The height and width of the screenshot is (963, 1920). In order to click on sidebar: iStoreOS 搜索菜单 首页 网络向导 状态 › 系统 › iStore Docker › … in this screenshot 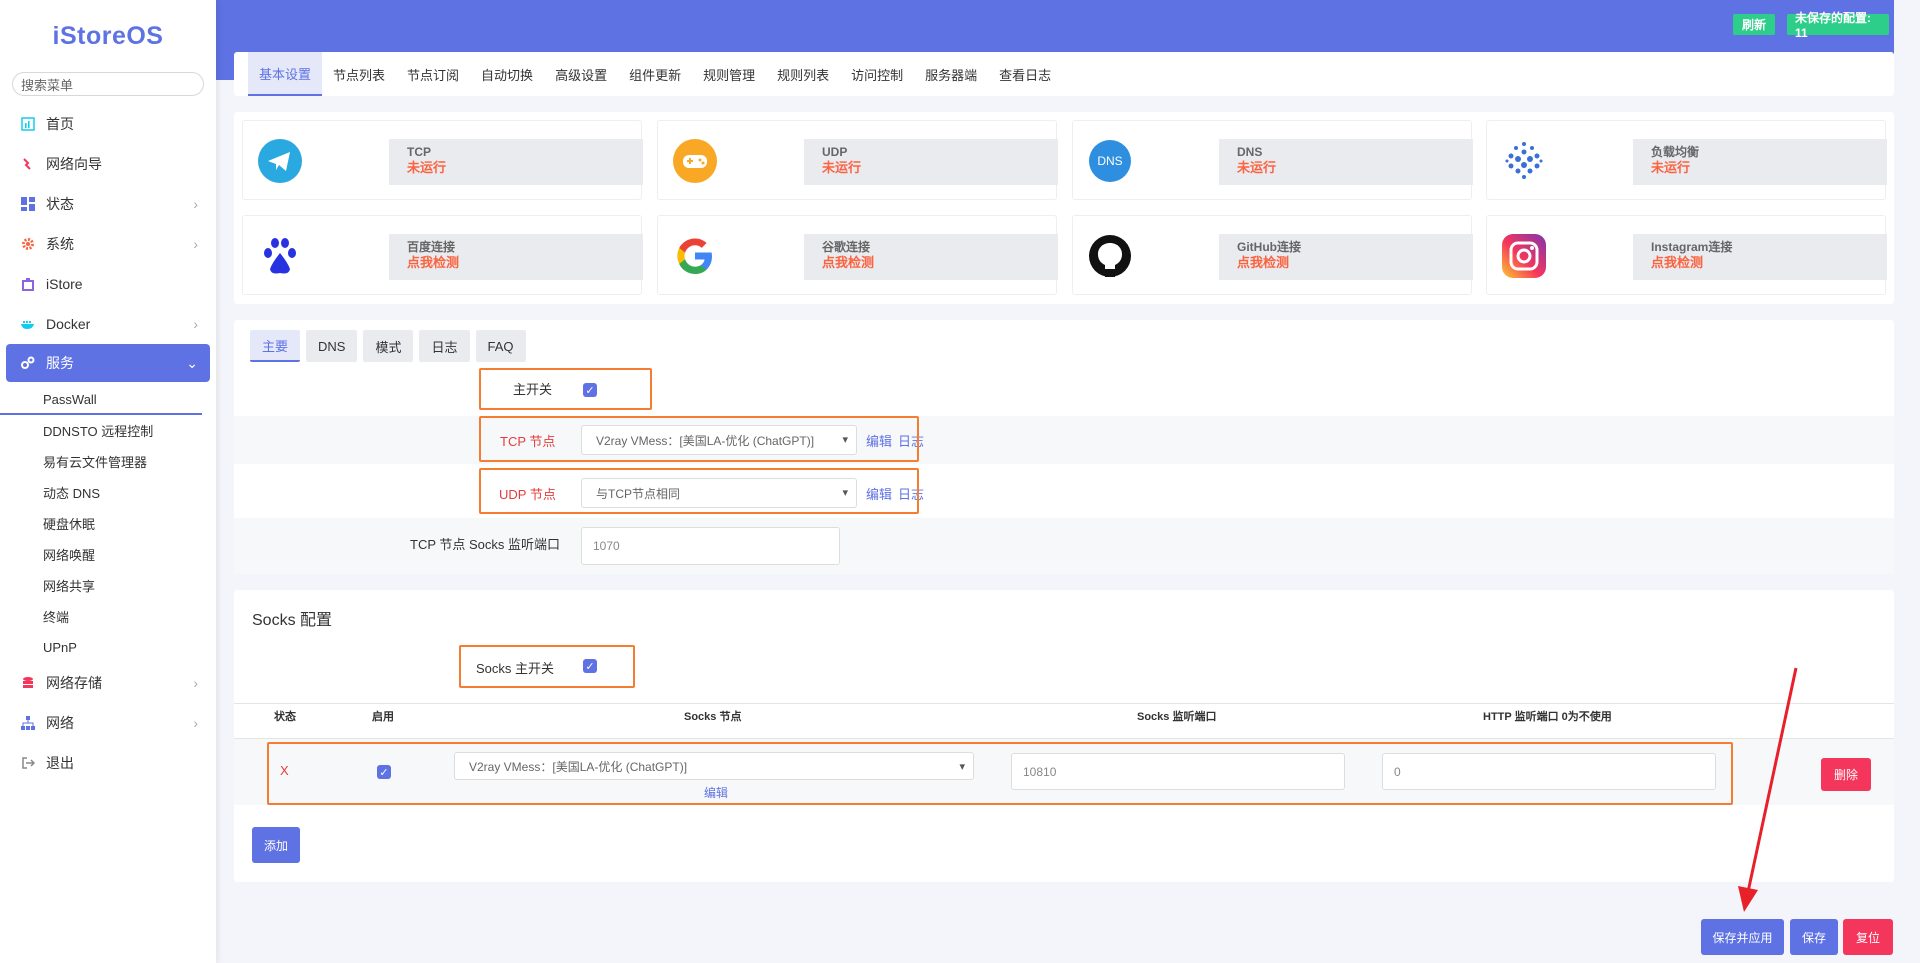, I will do `click(108, 481)`.